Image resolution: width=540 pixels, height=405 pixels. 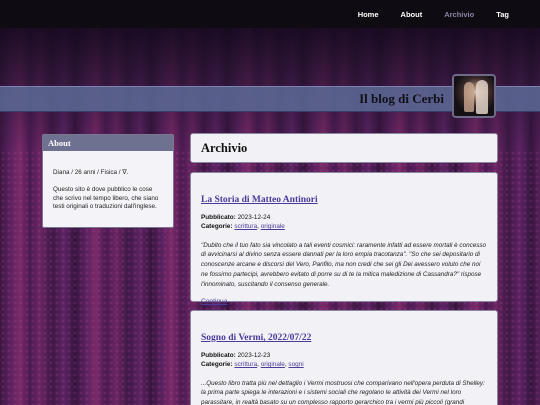 I want to click on category-link-sogni: sogni, so click(x=295, y=364).